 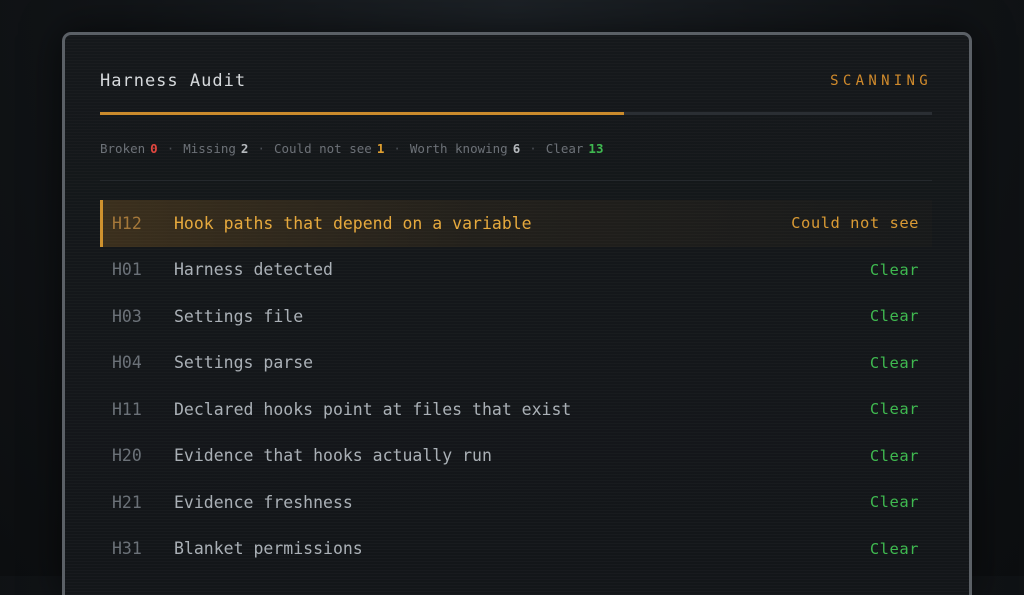 What do you see at coordinates (596, 148) in the screenshot?
I see `summary-count: 13` at bounding box center [596, 148].